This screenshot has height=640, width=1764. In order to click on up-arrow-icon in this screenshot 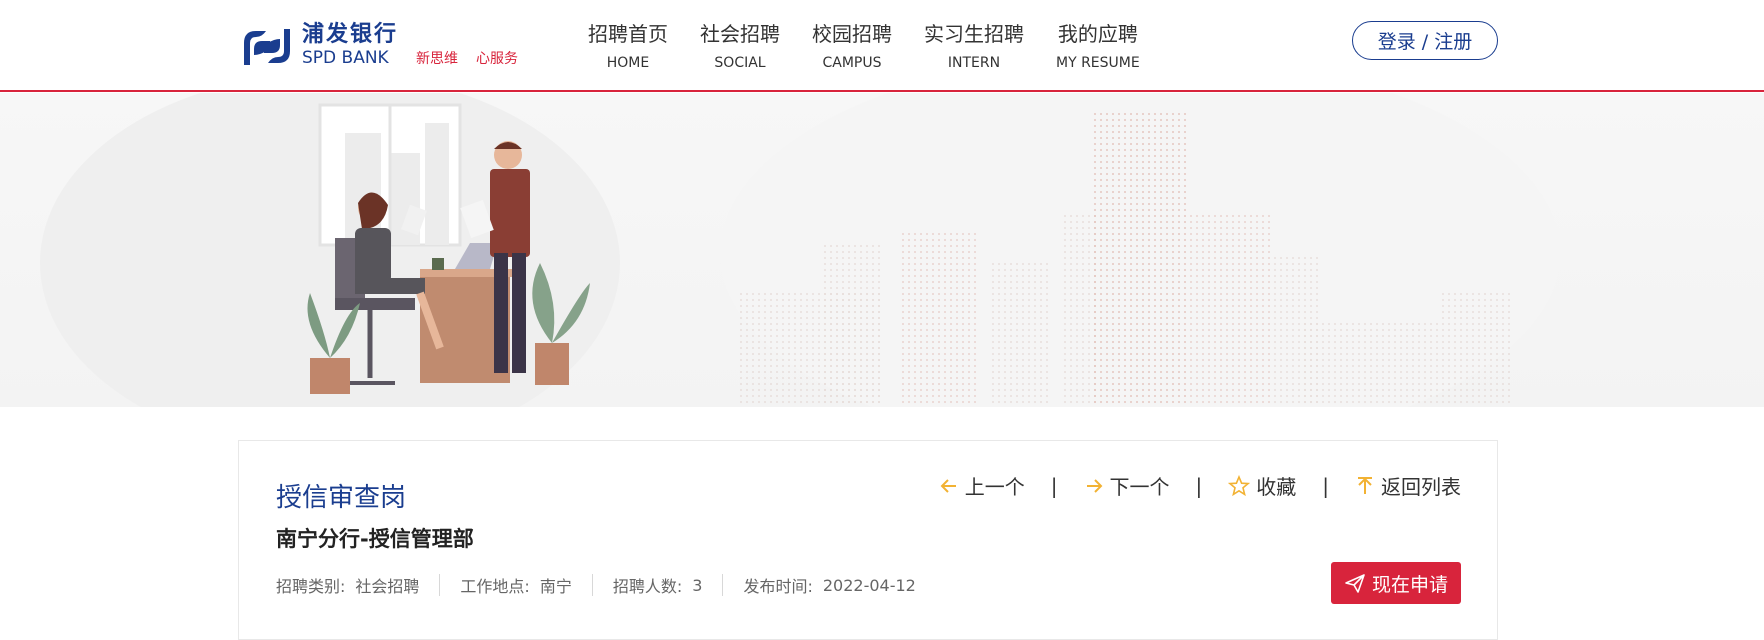, I will do `click(1365, 485)`.